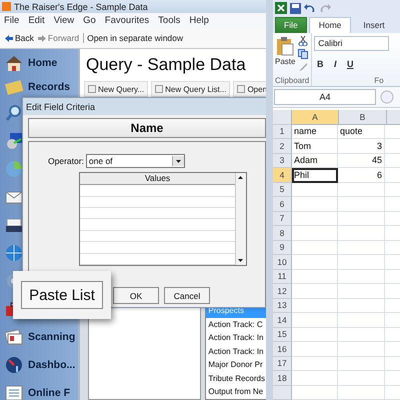  Describe the element at coordinates (64, 20) in the screenshot. I see `menu-item: View` at that location.